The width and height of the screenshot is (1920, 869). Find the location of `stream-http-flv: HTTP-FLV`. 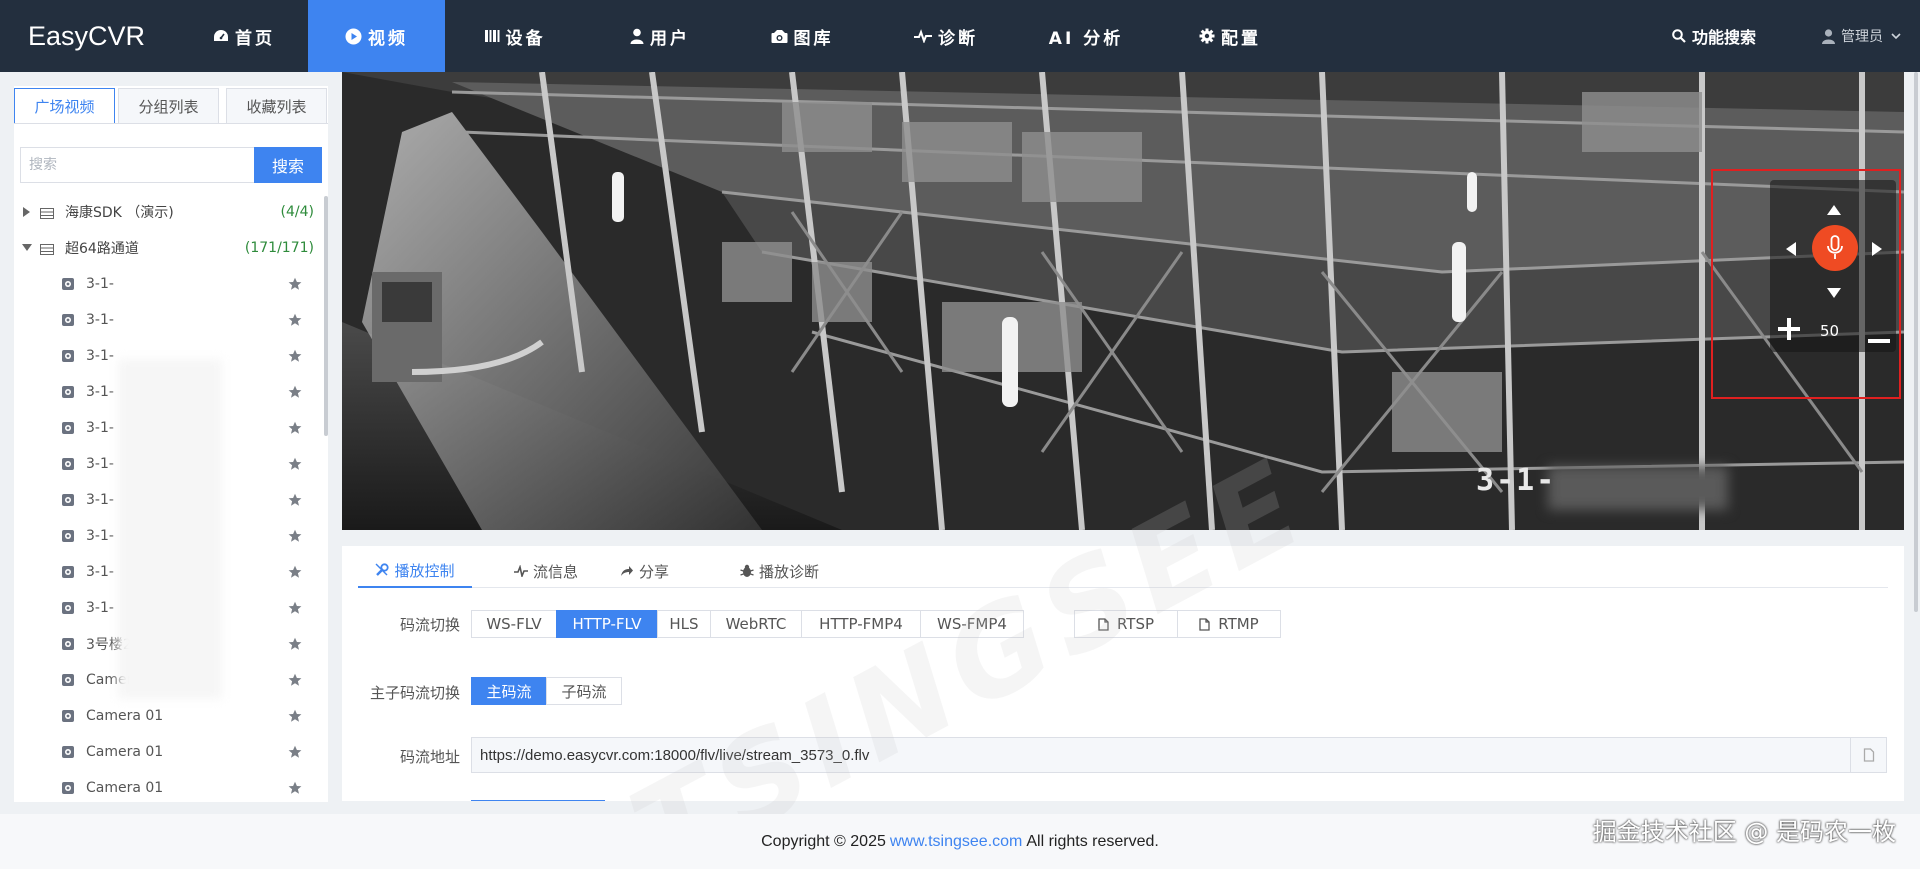

stream-http-flv: HTTP-FLV is located at coordinates (607, 624).